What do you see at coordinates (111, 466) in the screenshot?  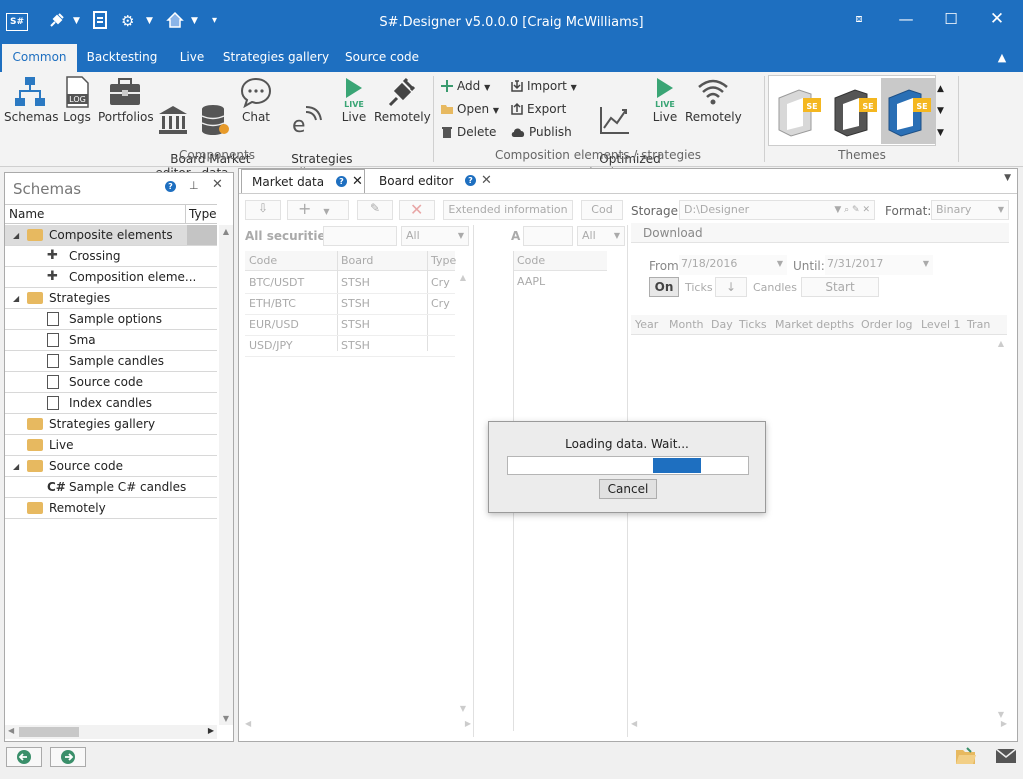 I see `tree-item: ◢ Source code` at bounding box center [111, 466].